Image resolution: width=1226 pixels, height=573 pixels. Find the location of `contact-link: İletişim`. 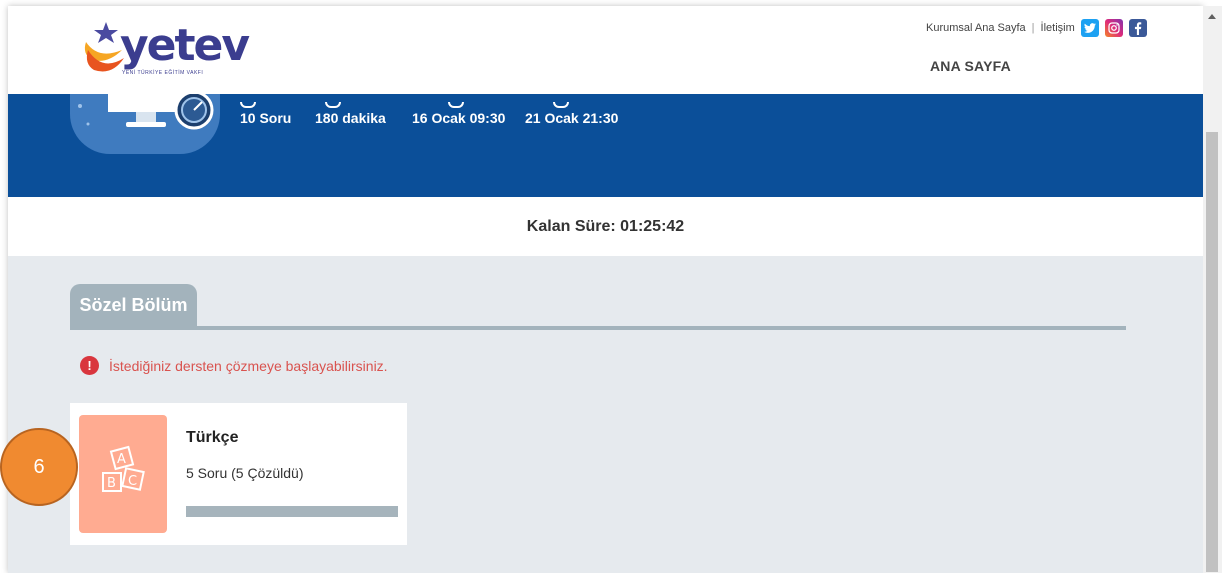

contact-link: İletişim is located at coordinates (1058, 28).